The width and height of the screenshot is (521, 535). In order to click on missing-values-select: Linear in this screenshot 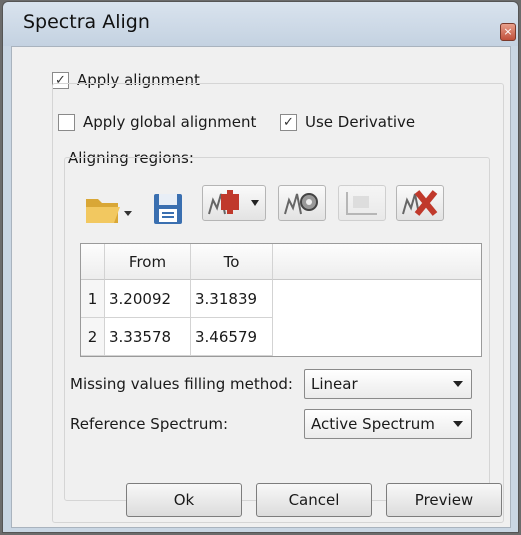, I will do `click(388, 384)`.